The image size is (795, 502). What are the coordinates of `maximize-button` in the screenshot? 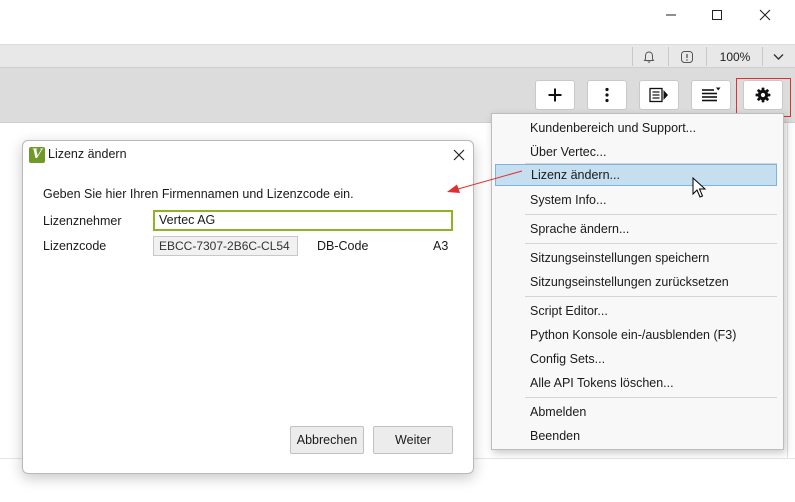 It's located at (717, 15).